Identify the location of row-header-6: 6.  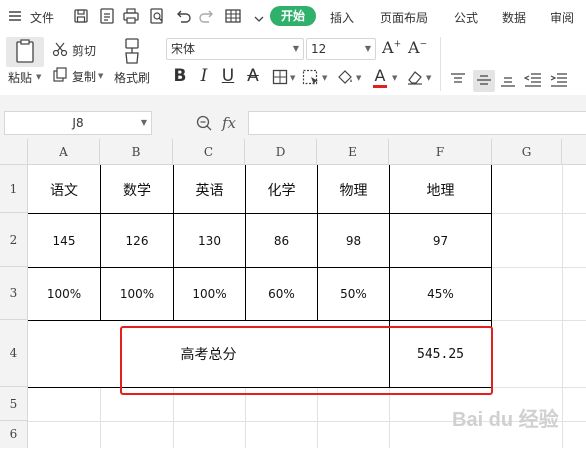
(14, 434).